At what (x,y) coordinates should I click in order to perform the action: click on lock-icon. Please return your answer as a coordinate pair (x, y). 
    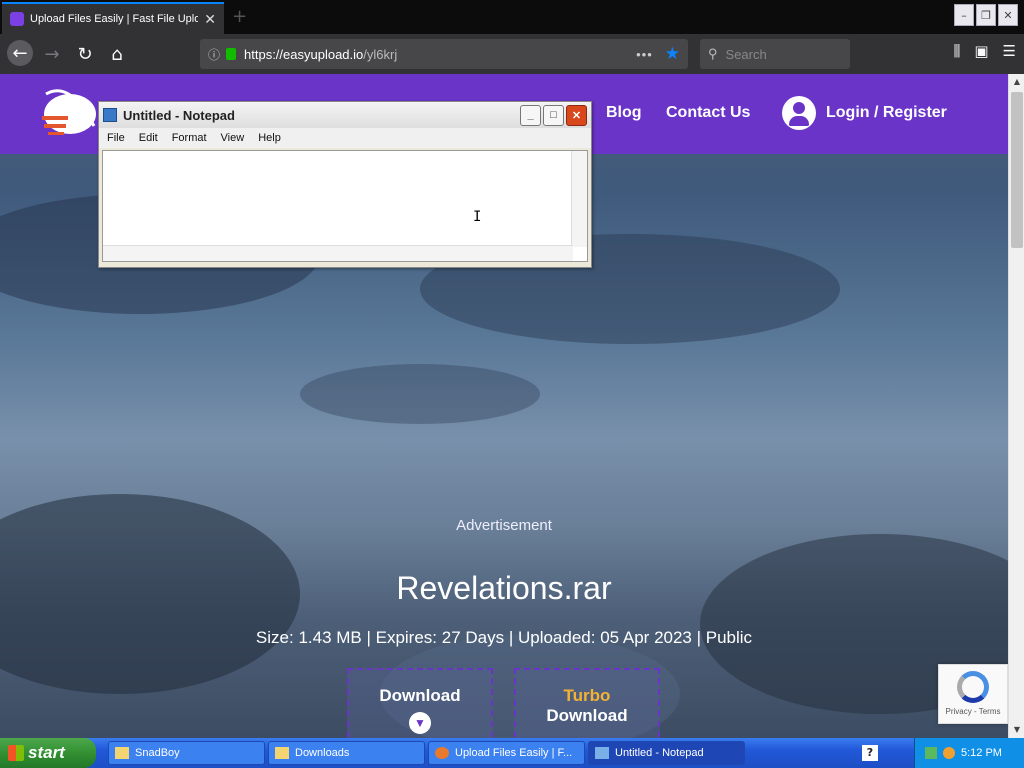
    Looking at the image, I should click on (231, 54).